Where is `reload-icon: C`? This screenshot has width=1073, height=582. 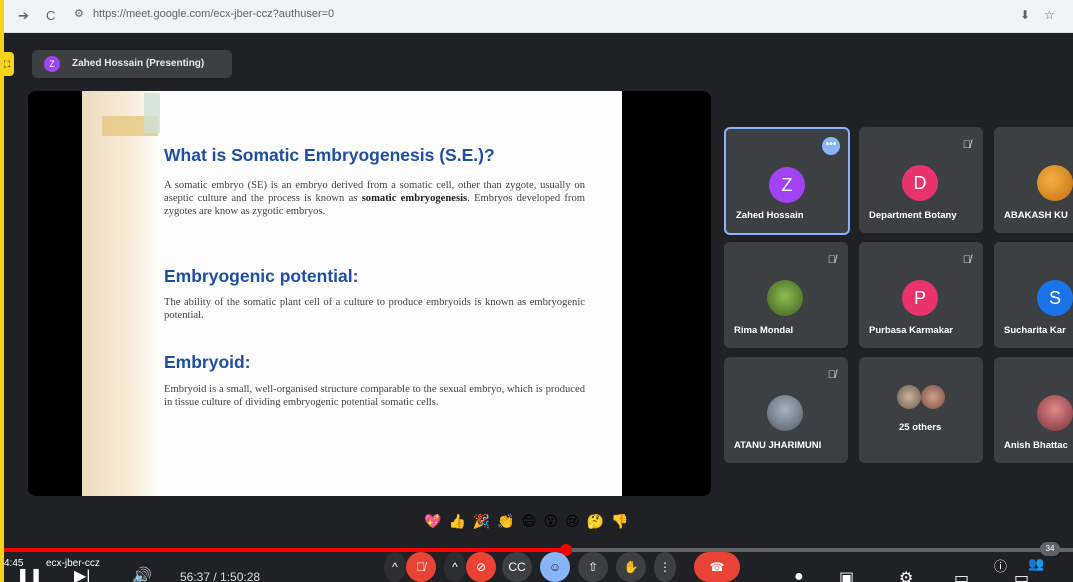 reload-icon: C is located at coordinates (50, 15).